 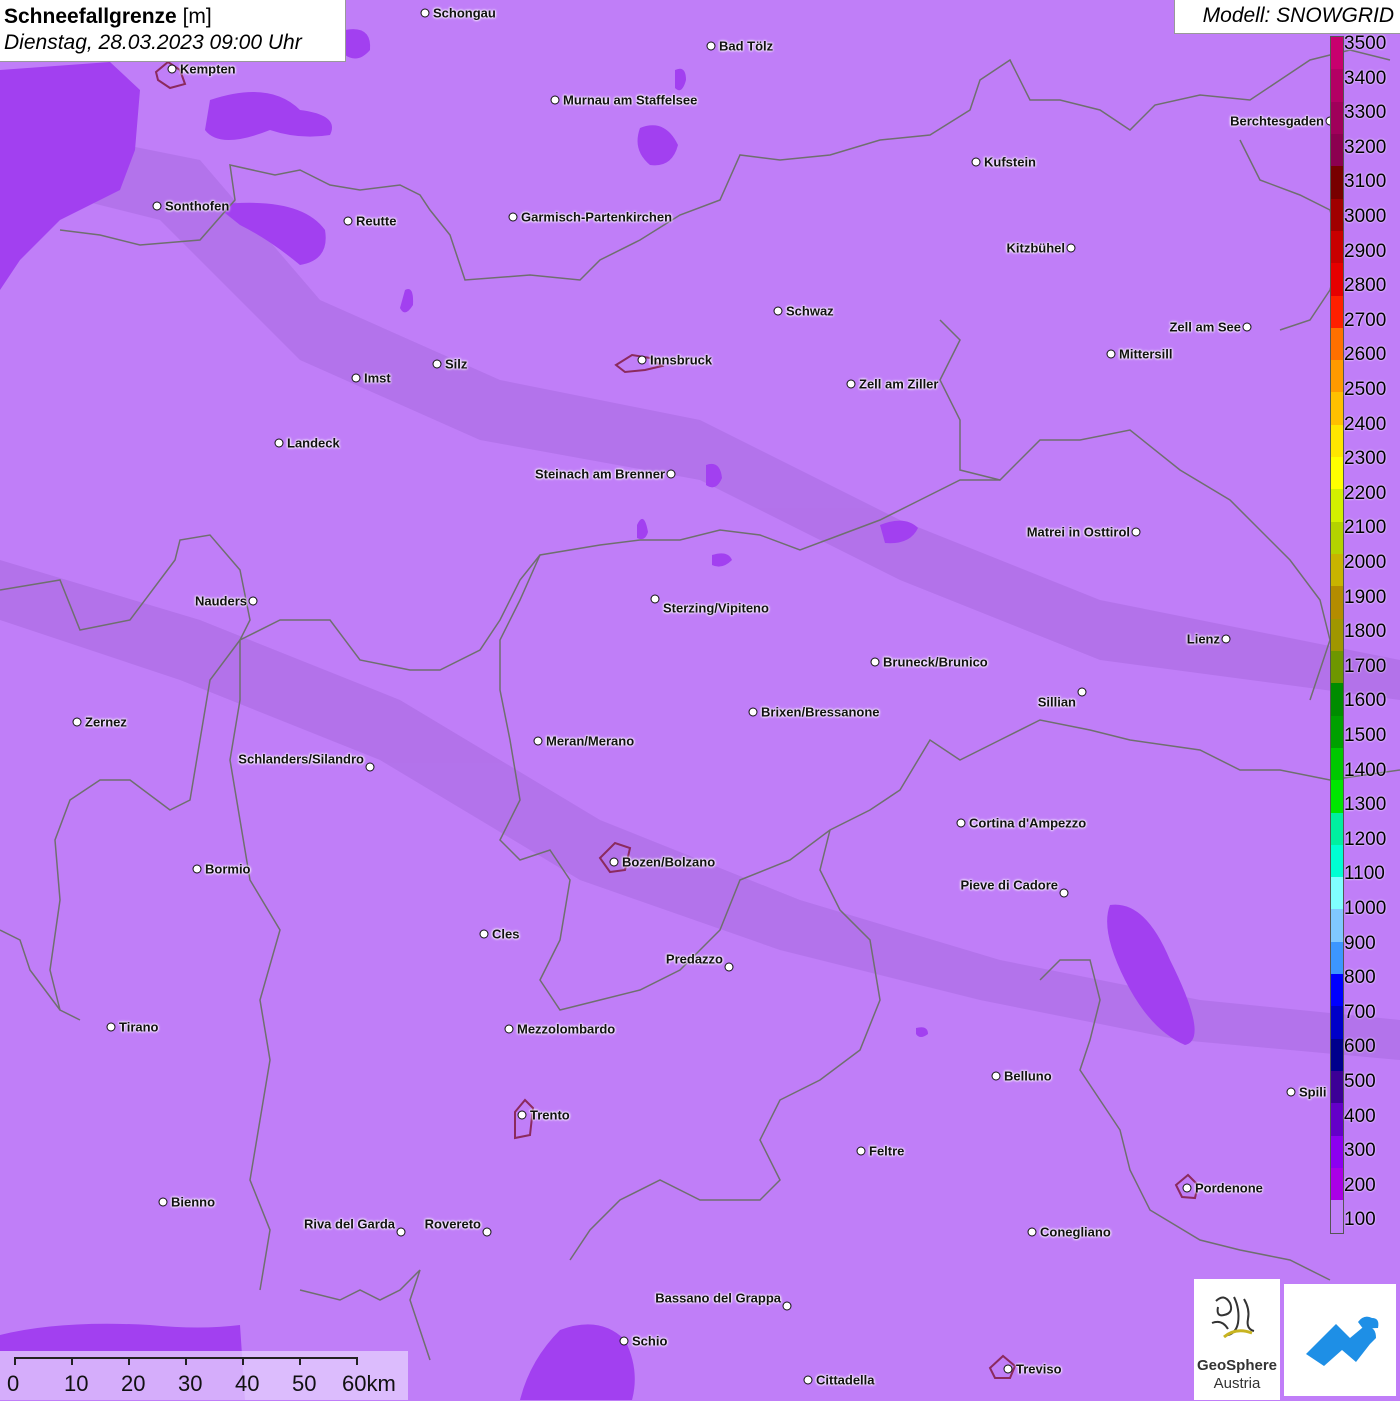 What do you see at coordinates (1360, 978) in the screenshot?
I see `legend-label: 800` at bounding box center [1360, 978].